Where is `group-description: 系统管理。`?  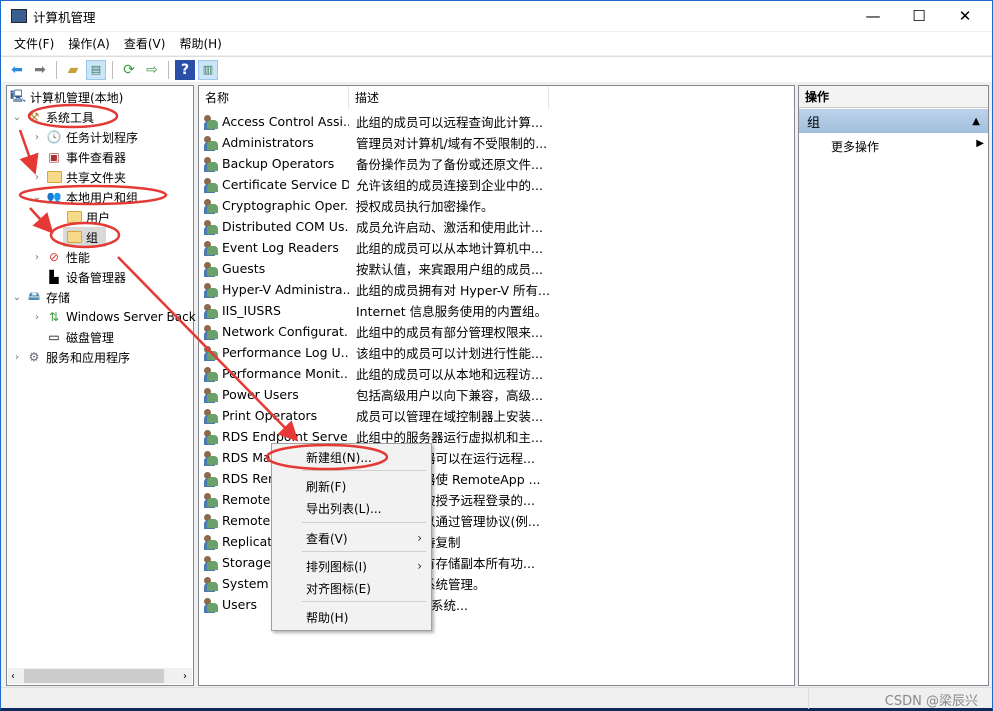 group-description: 系统管理。 is located at coordinates (454, 584).